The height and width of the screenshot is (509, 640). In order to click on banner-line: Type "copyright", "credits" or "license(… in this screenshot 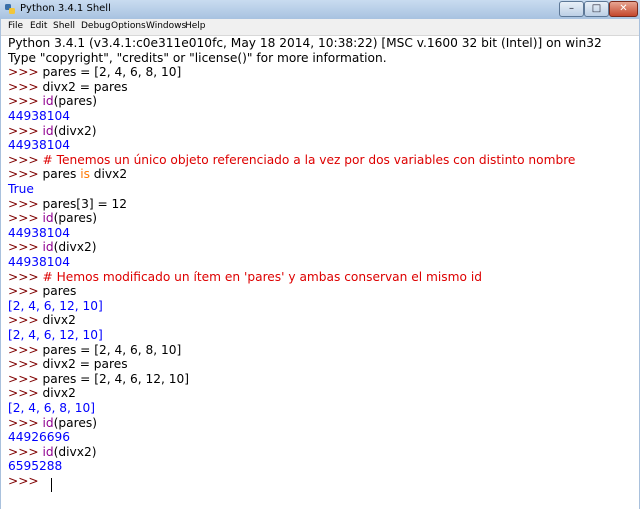, I will do `click(197, 57)`.